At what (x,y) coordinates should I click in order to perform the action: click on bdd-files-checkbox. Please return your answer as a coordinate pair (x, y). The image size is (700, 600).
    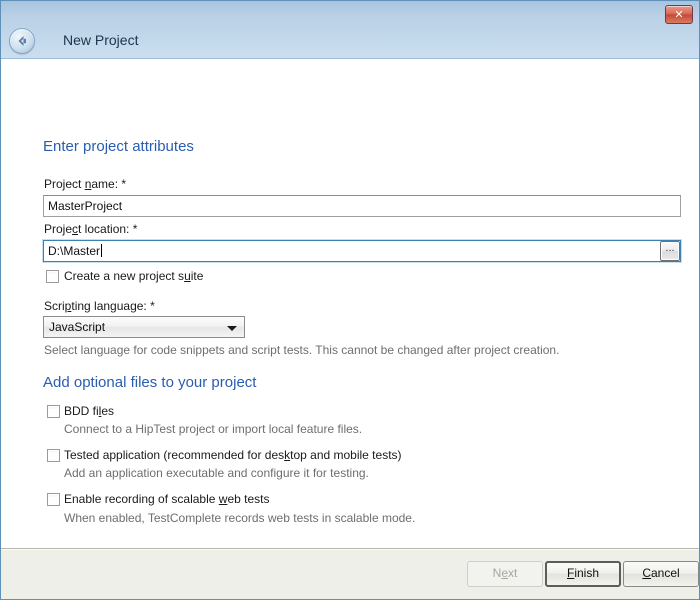
    Looking at the image, I should click on (53, 411).